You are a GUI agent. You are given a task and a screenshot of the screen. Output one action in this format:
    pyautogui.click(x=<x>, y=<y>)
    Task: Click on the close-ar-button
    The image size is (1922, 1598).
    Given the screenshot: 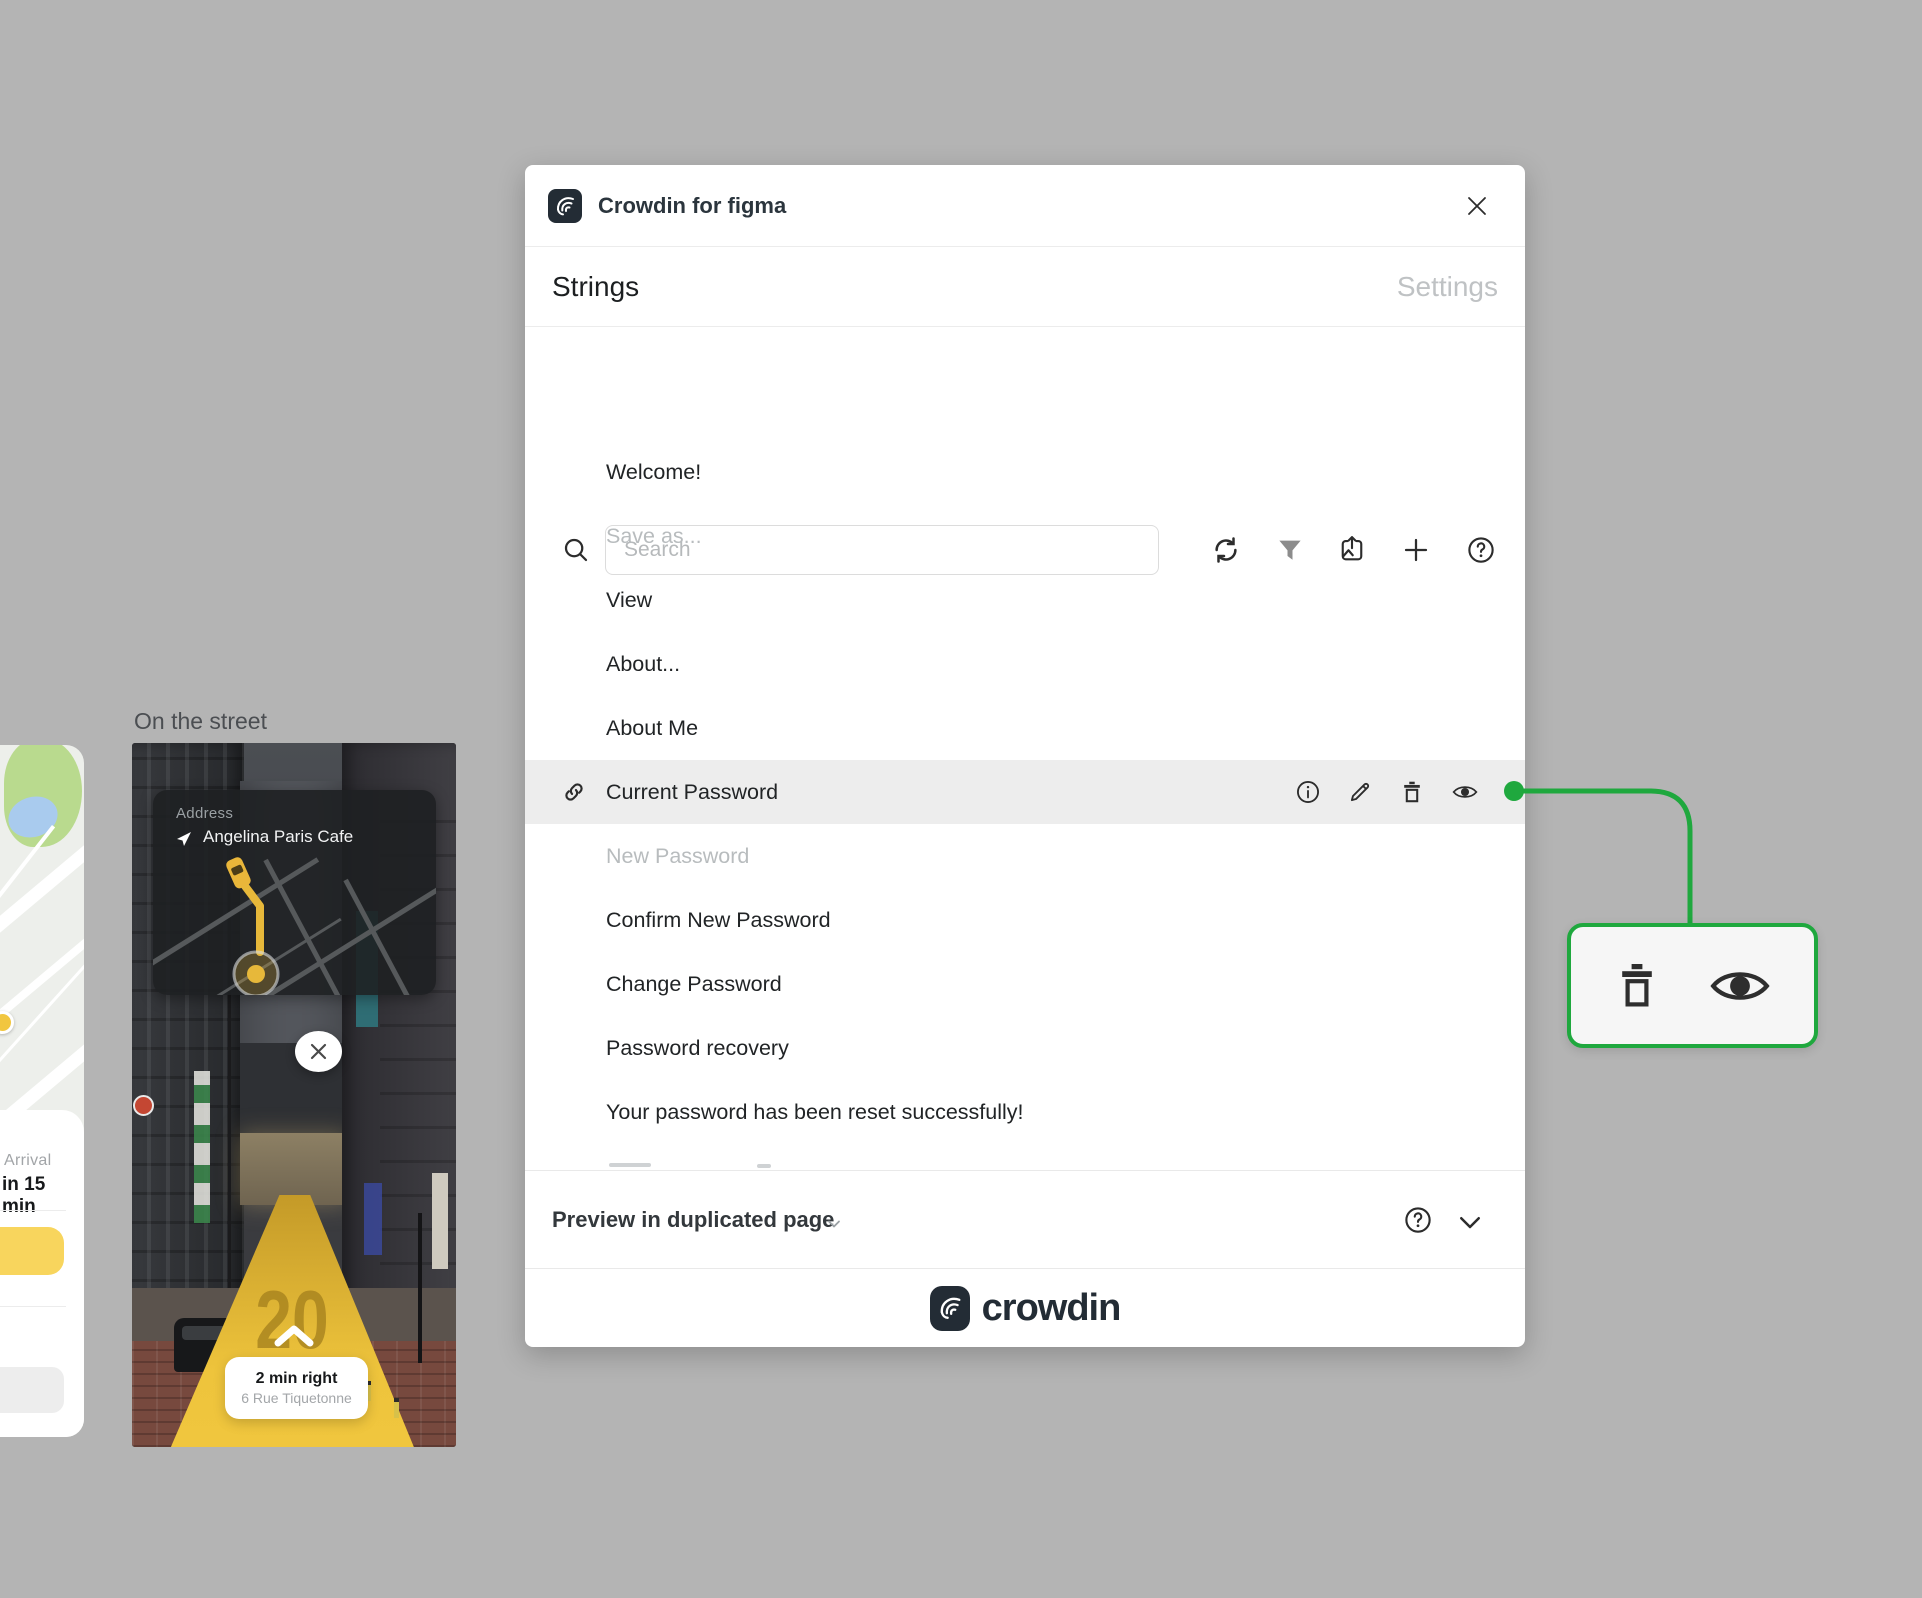 What is the action you would take?
    pyautogui.click(x=318, y=1051)
    